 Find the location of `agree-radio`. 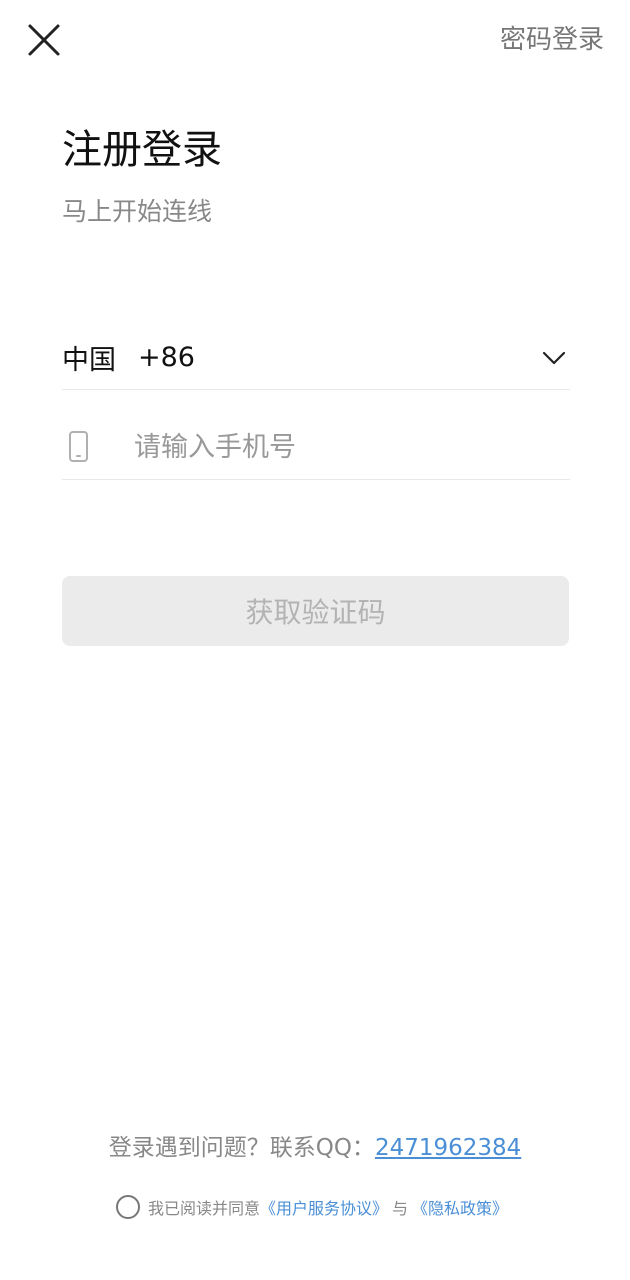

agree-radio is located at coordinates (128, 1207).